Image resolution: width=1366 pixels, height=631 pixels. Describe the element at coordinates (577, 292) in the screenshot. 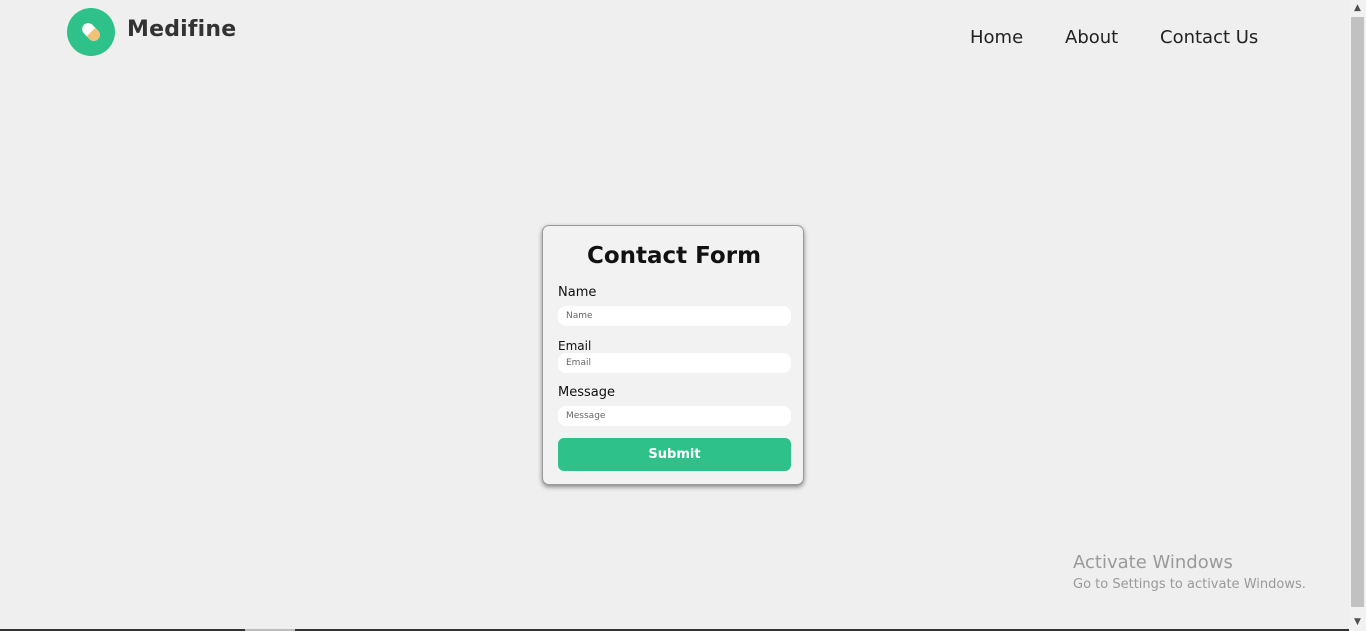

I see `name-label: Name` at that location.